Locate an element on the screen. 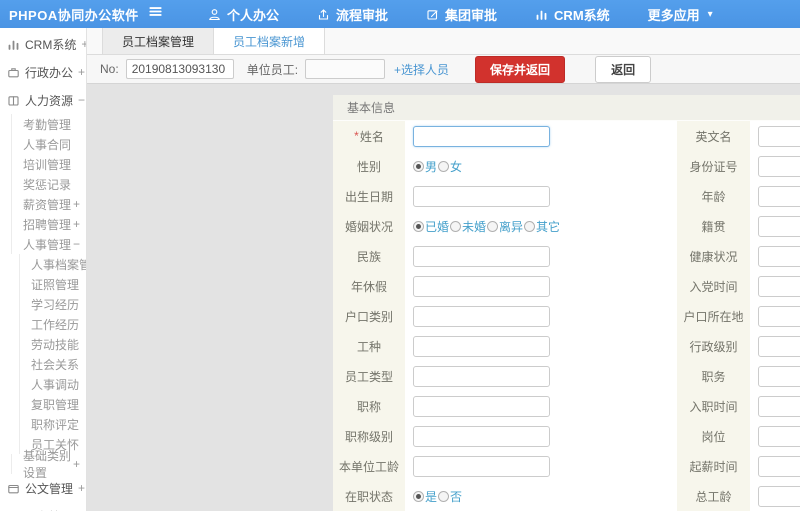 Image resolution: width=800 pixels, height=511 pixels. sidebar-item-personnel-archive-mgmt: 人事档案管理 is located at coordinates (52, 264).